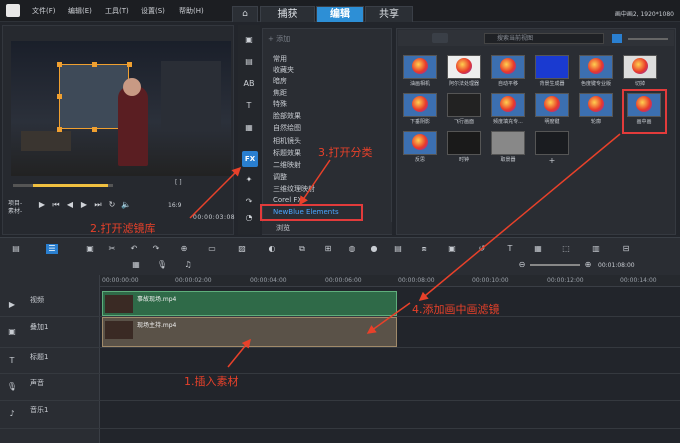 This screenshot has width=680, height=443. Describe the element at coordinates (70, 205) in the screenshot. I see `prev-frame-icon: ◀` at that location.